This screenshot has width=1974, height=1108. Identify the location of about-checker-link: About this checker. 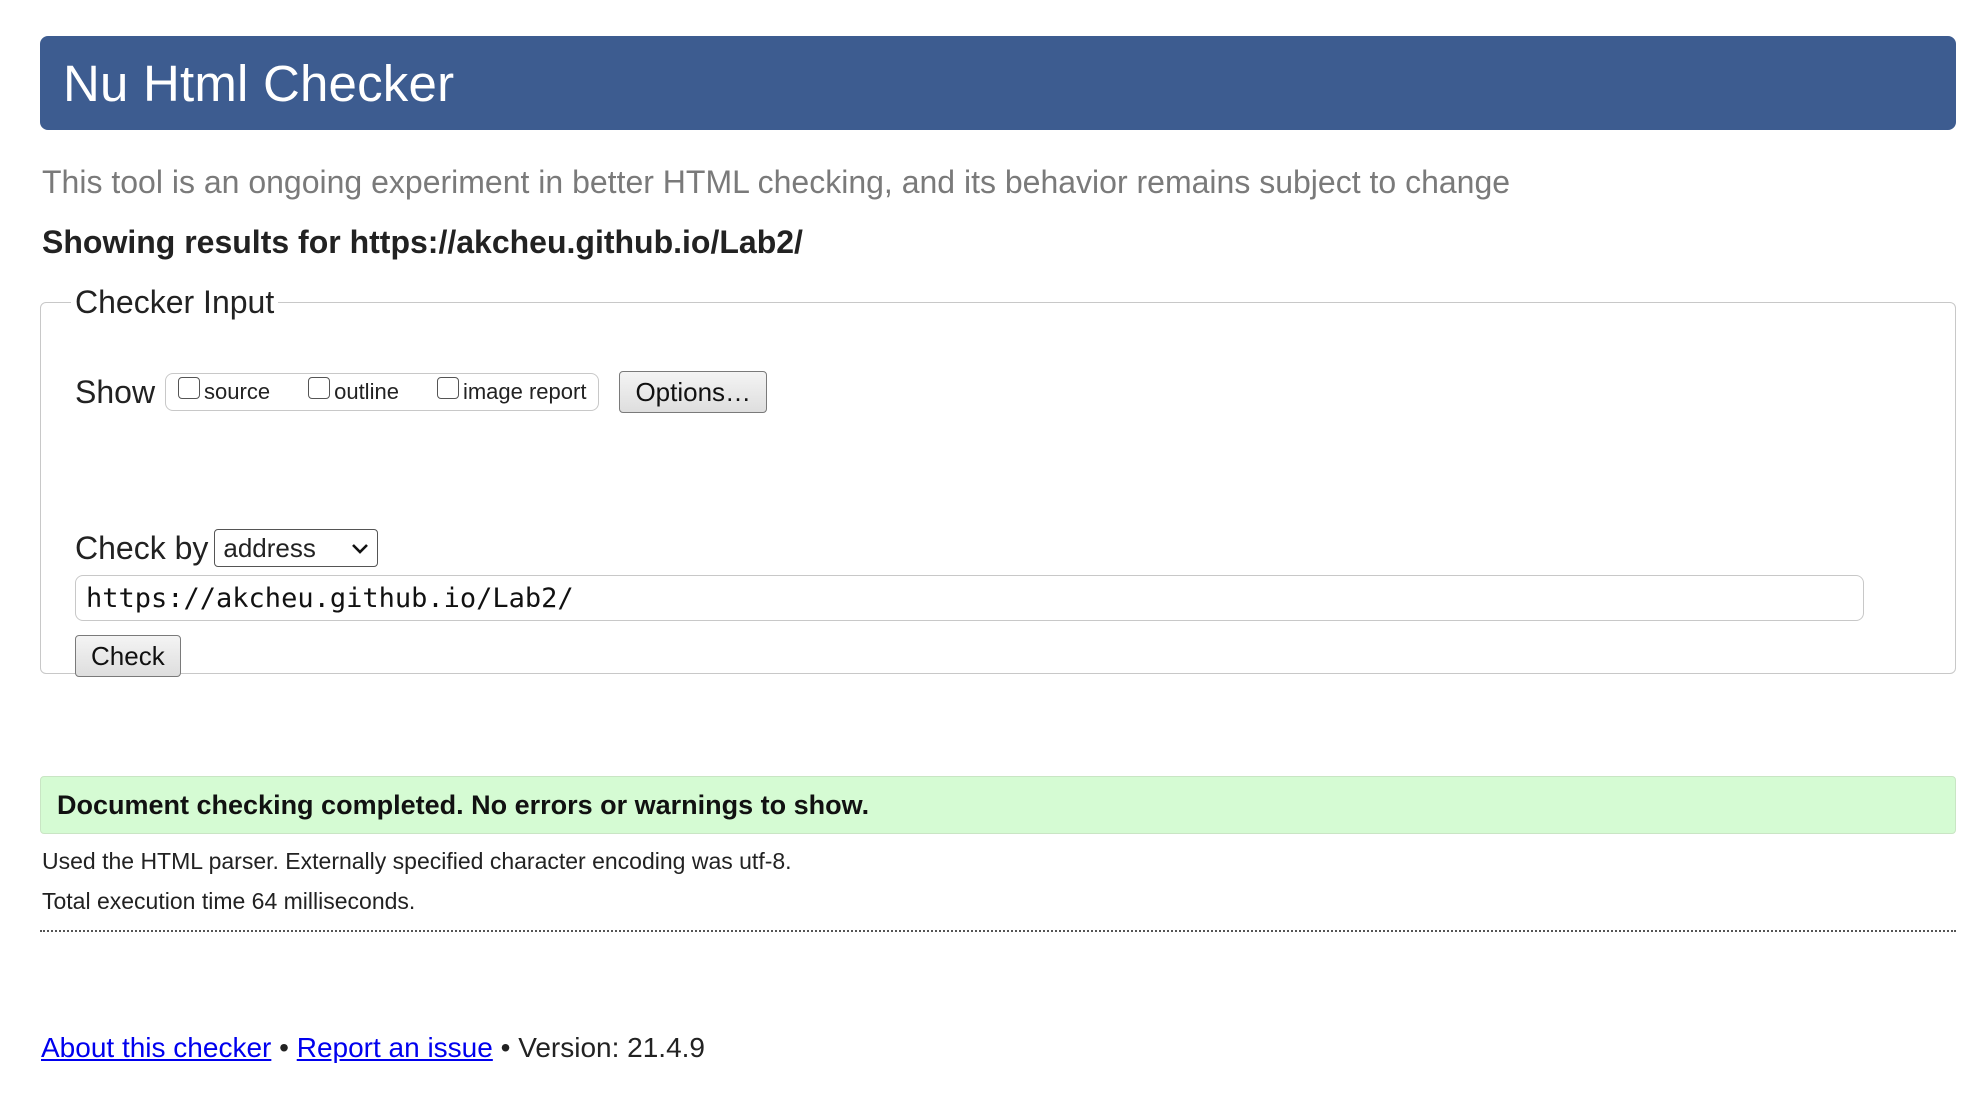
(156, 1047).